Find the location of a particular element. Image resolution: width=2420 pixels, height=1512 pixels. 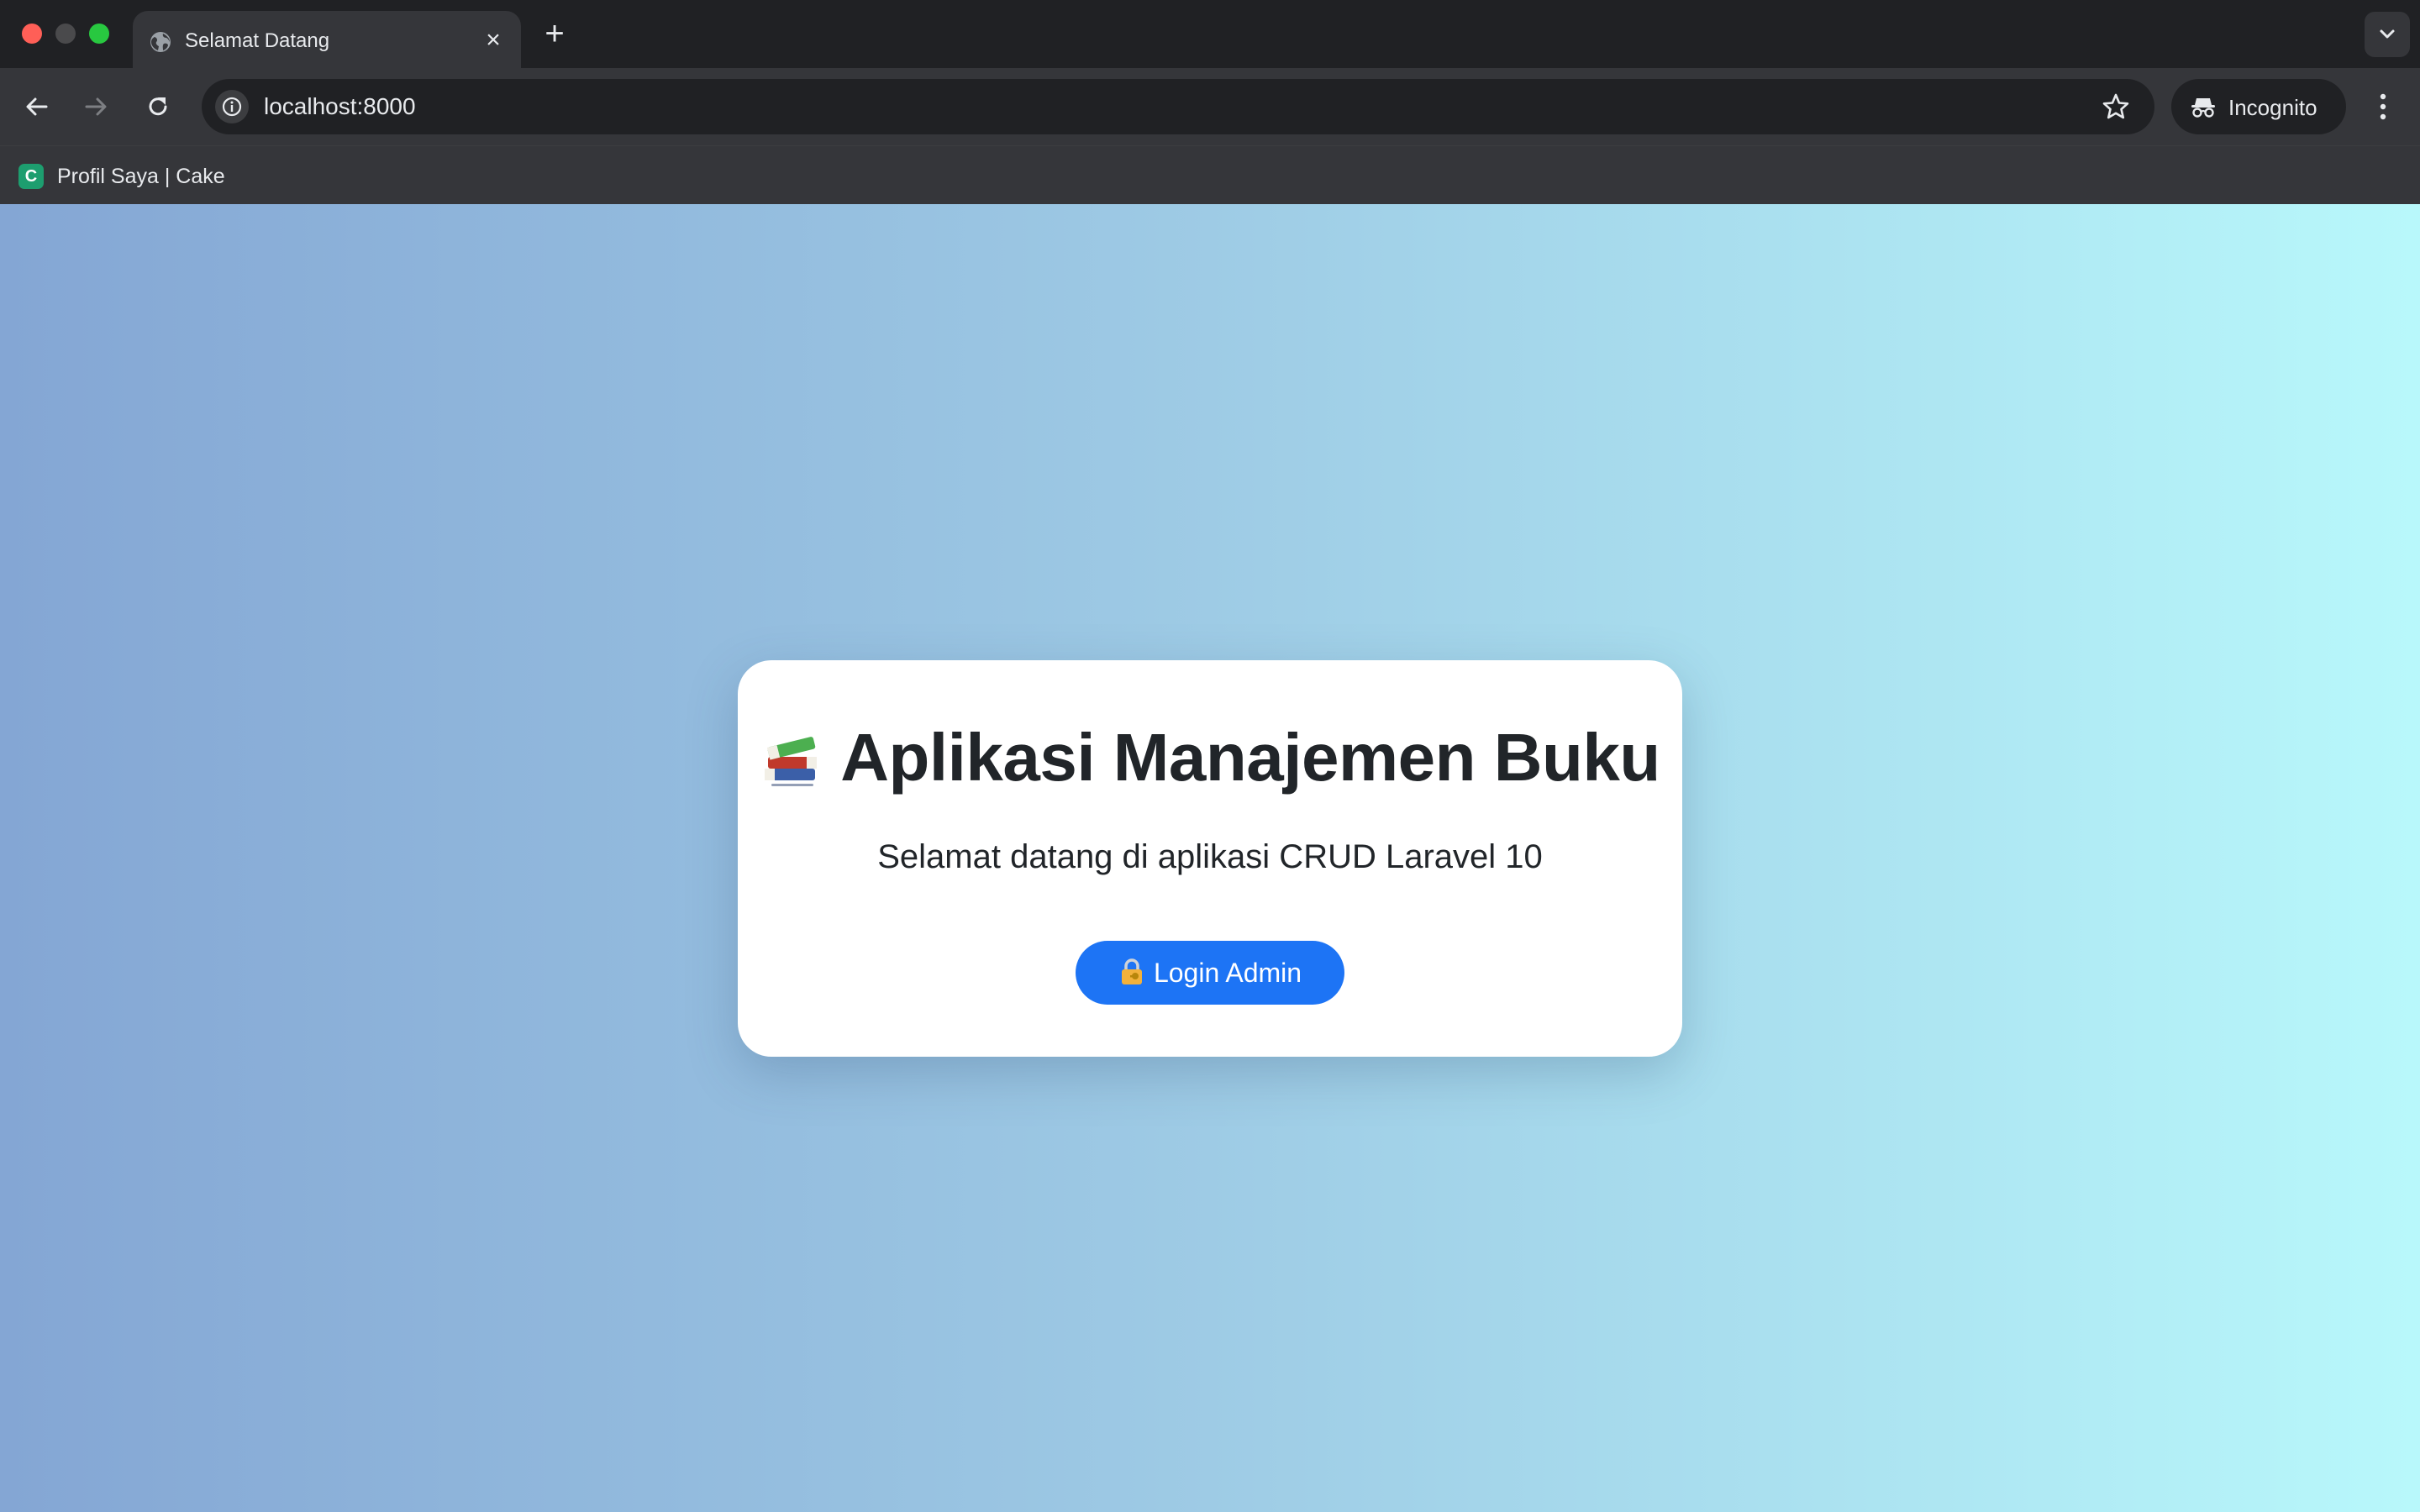

login-admin-button: Login Admin is located at coordinates (1210, 973).